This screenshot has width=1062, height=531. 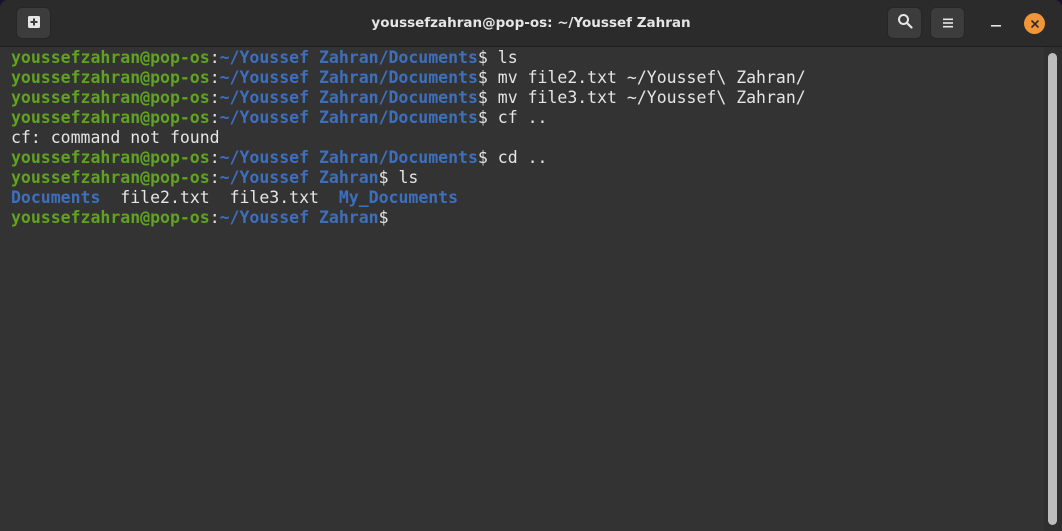 I want to click on new-tab-icon, so click(x=34, y=23).